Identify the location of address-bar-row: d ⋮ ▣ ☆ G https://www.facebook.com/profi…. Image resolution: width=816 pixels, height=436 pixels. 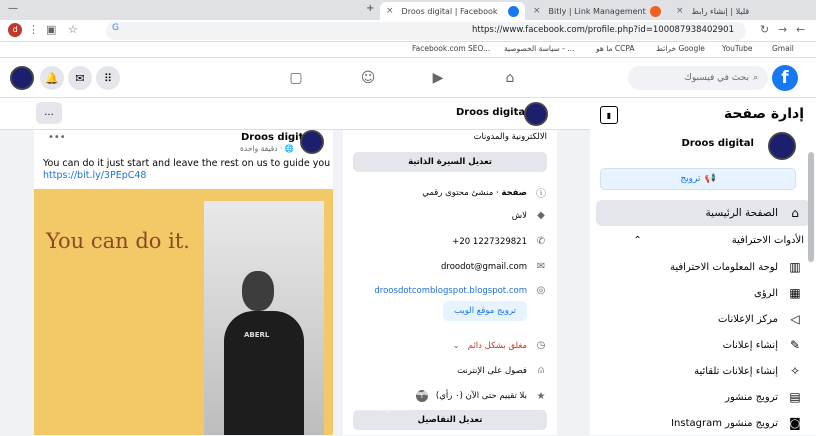
(408, 31).